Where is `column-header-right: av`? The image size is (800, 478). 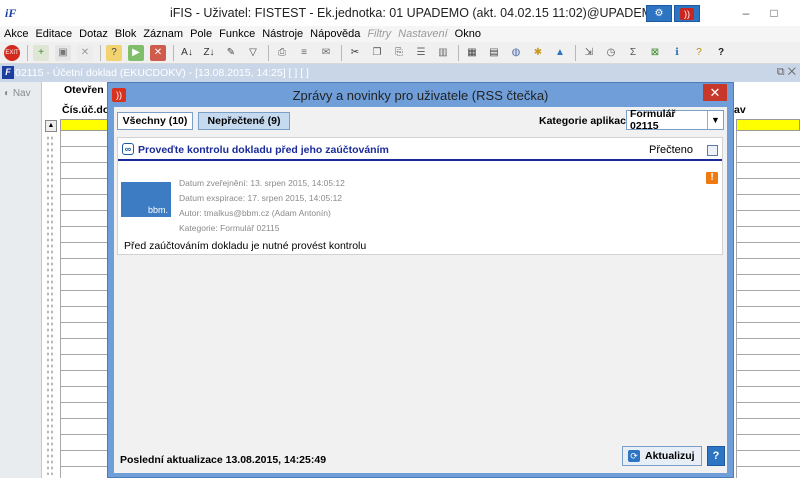 column-header-right: av is located at coordinates (740, 110).